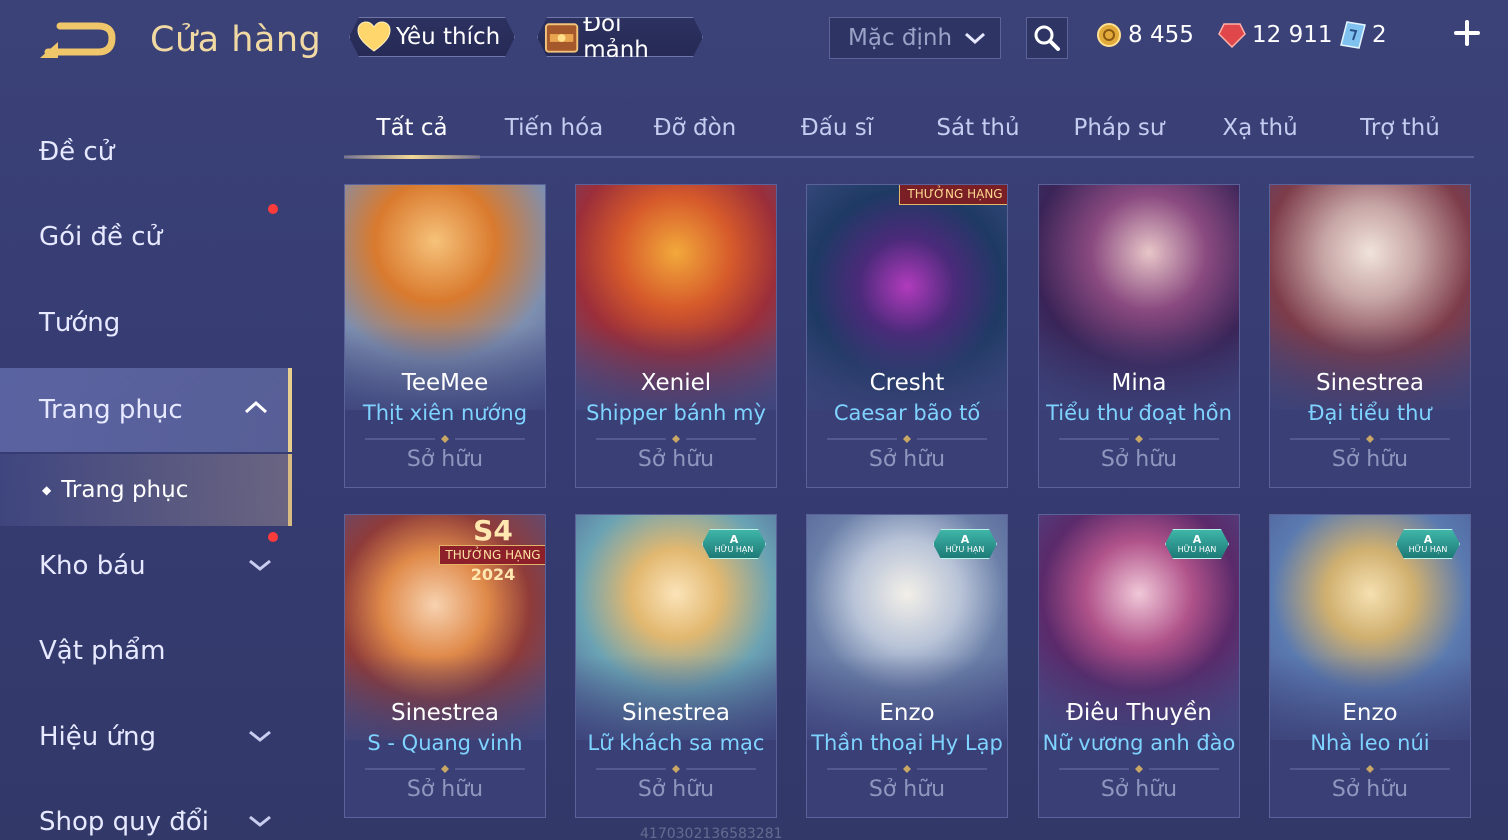 The image size is (1508, 840). Describe the element at coordinates (256, 407) in the screenshot. I see `chevron-up-icon` at that location.